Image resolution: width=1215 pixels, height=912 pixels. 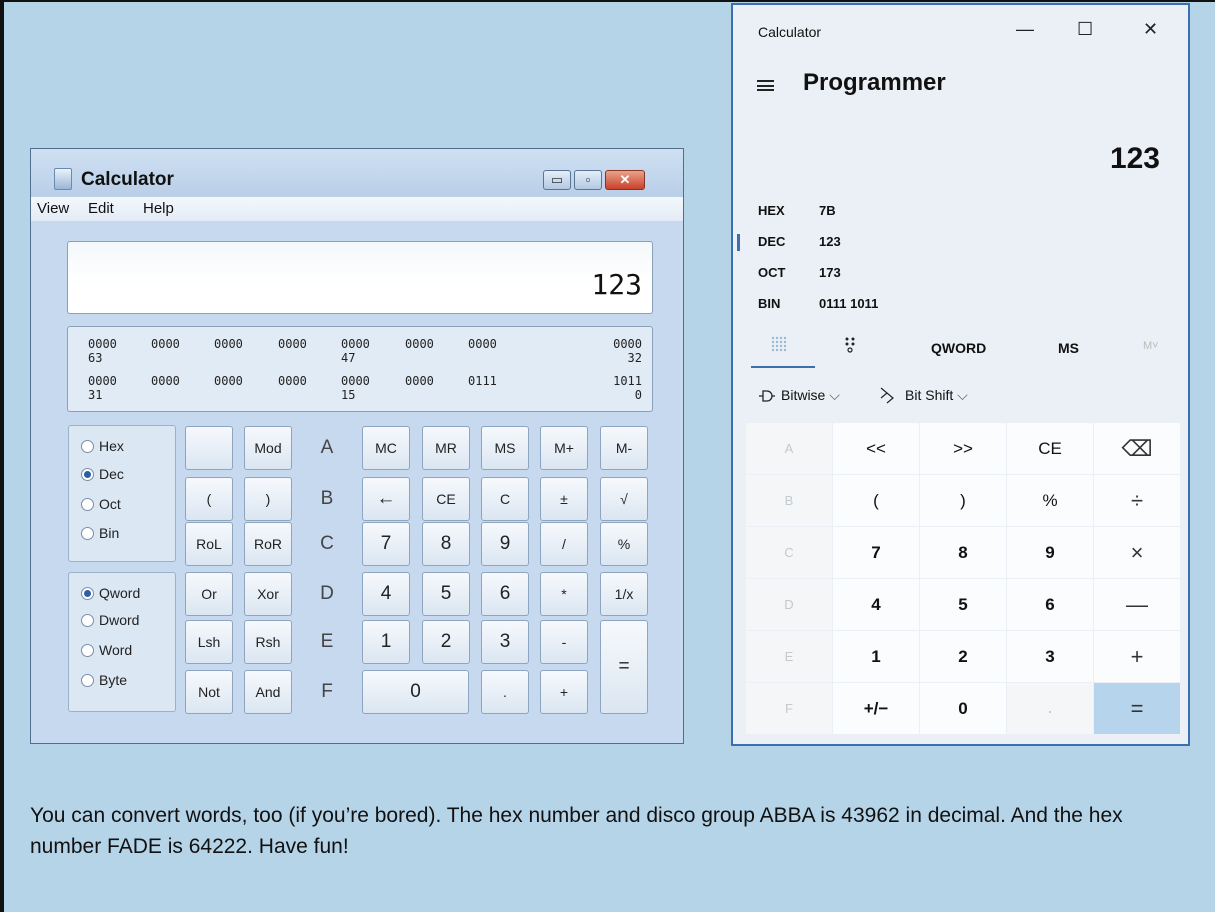 What do you see at coordinates (564, 642) in the screenshot?
I see `key-symbol: -` at bounding box center [564, 642].